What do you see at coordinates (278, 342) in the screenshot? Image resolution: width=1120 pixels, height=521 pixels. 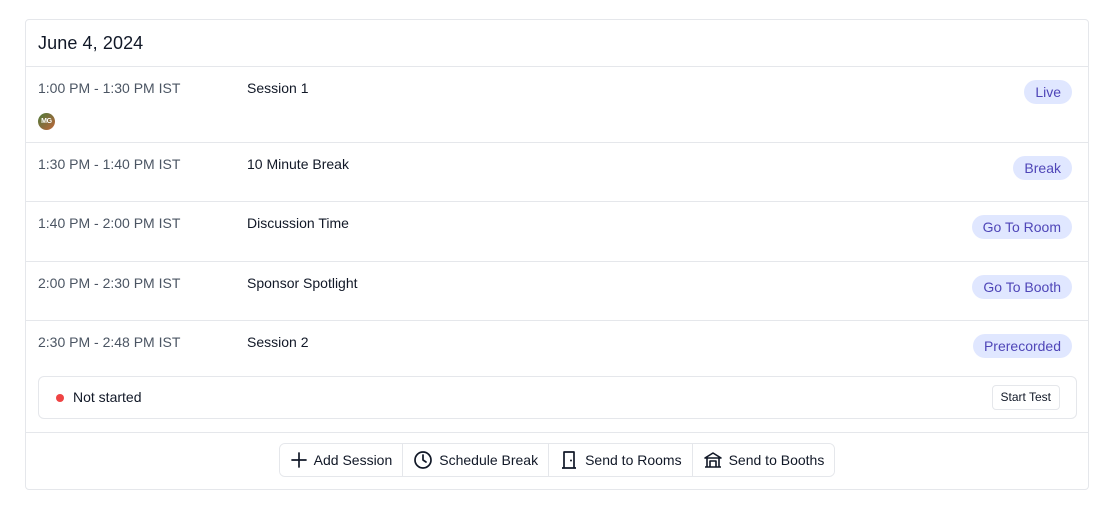 I see `session-title: Session 2` at bounding box center [278, 342].